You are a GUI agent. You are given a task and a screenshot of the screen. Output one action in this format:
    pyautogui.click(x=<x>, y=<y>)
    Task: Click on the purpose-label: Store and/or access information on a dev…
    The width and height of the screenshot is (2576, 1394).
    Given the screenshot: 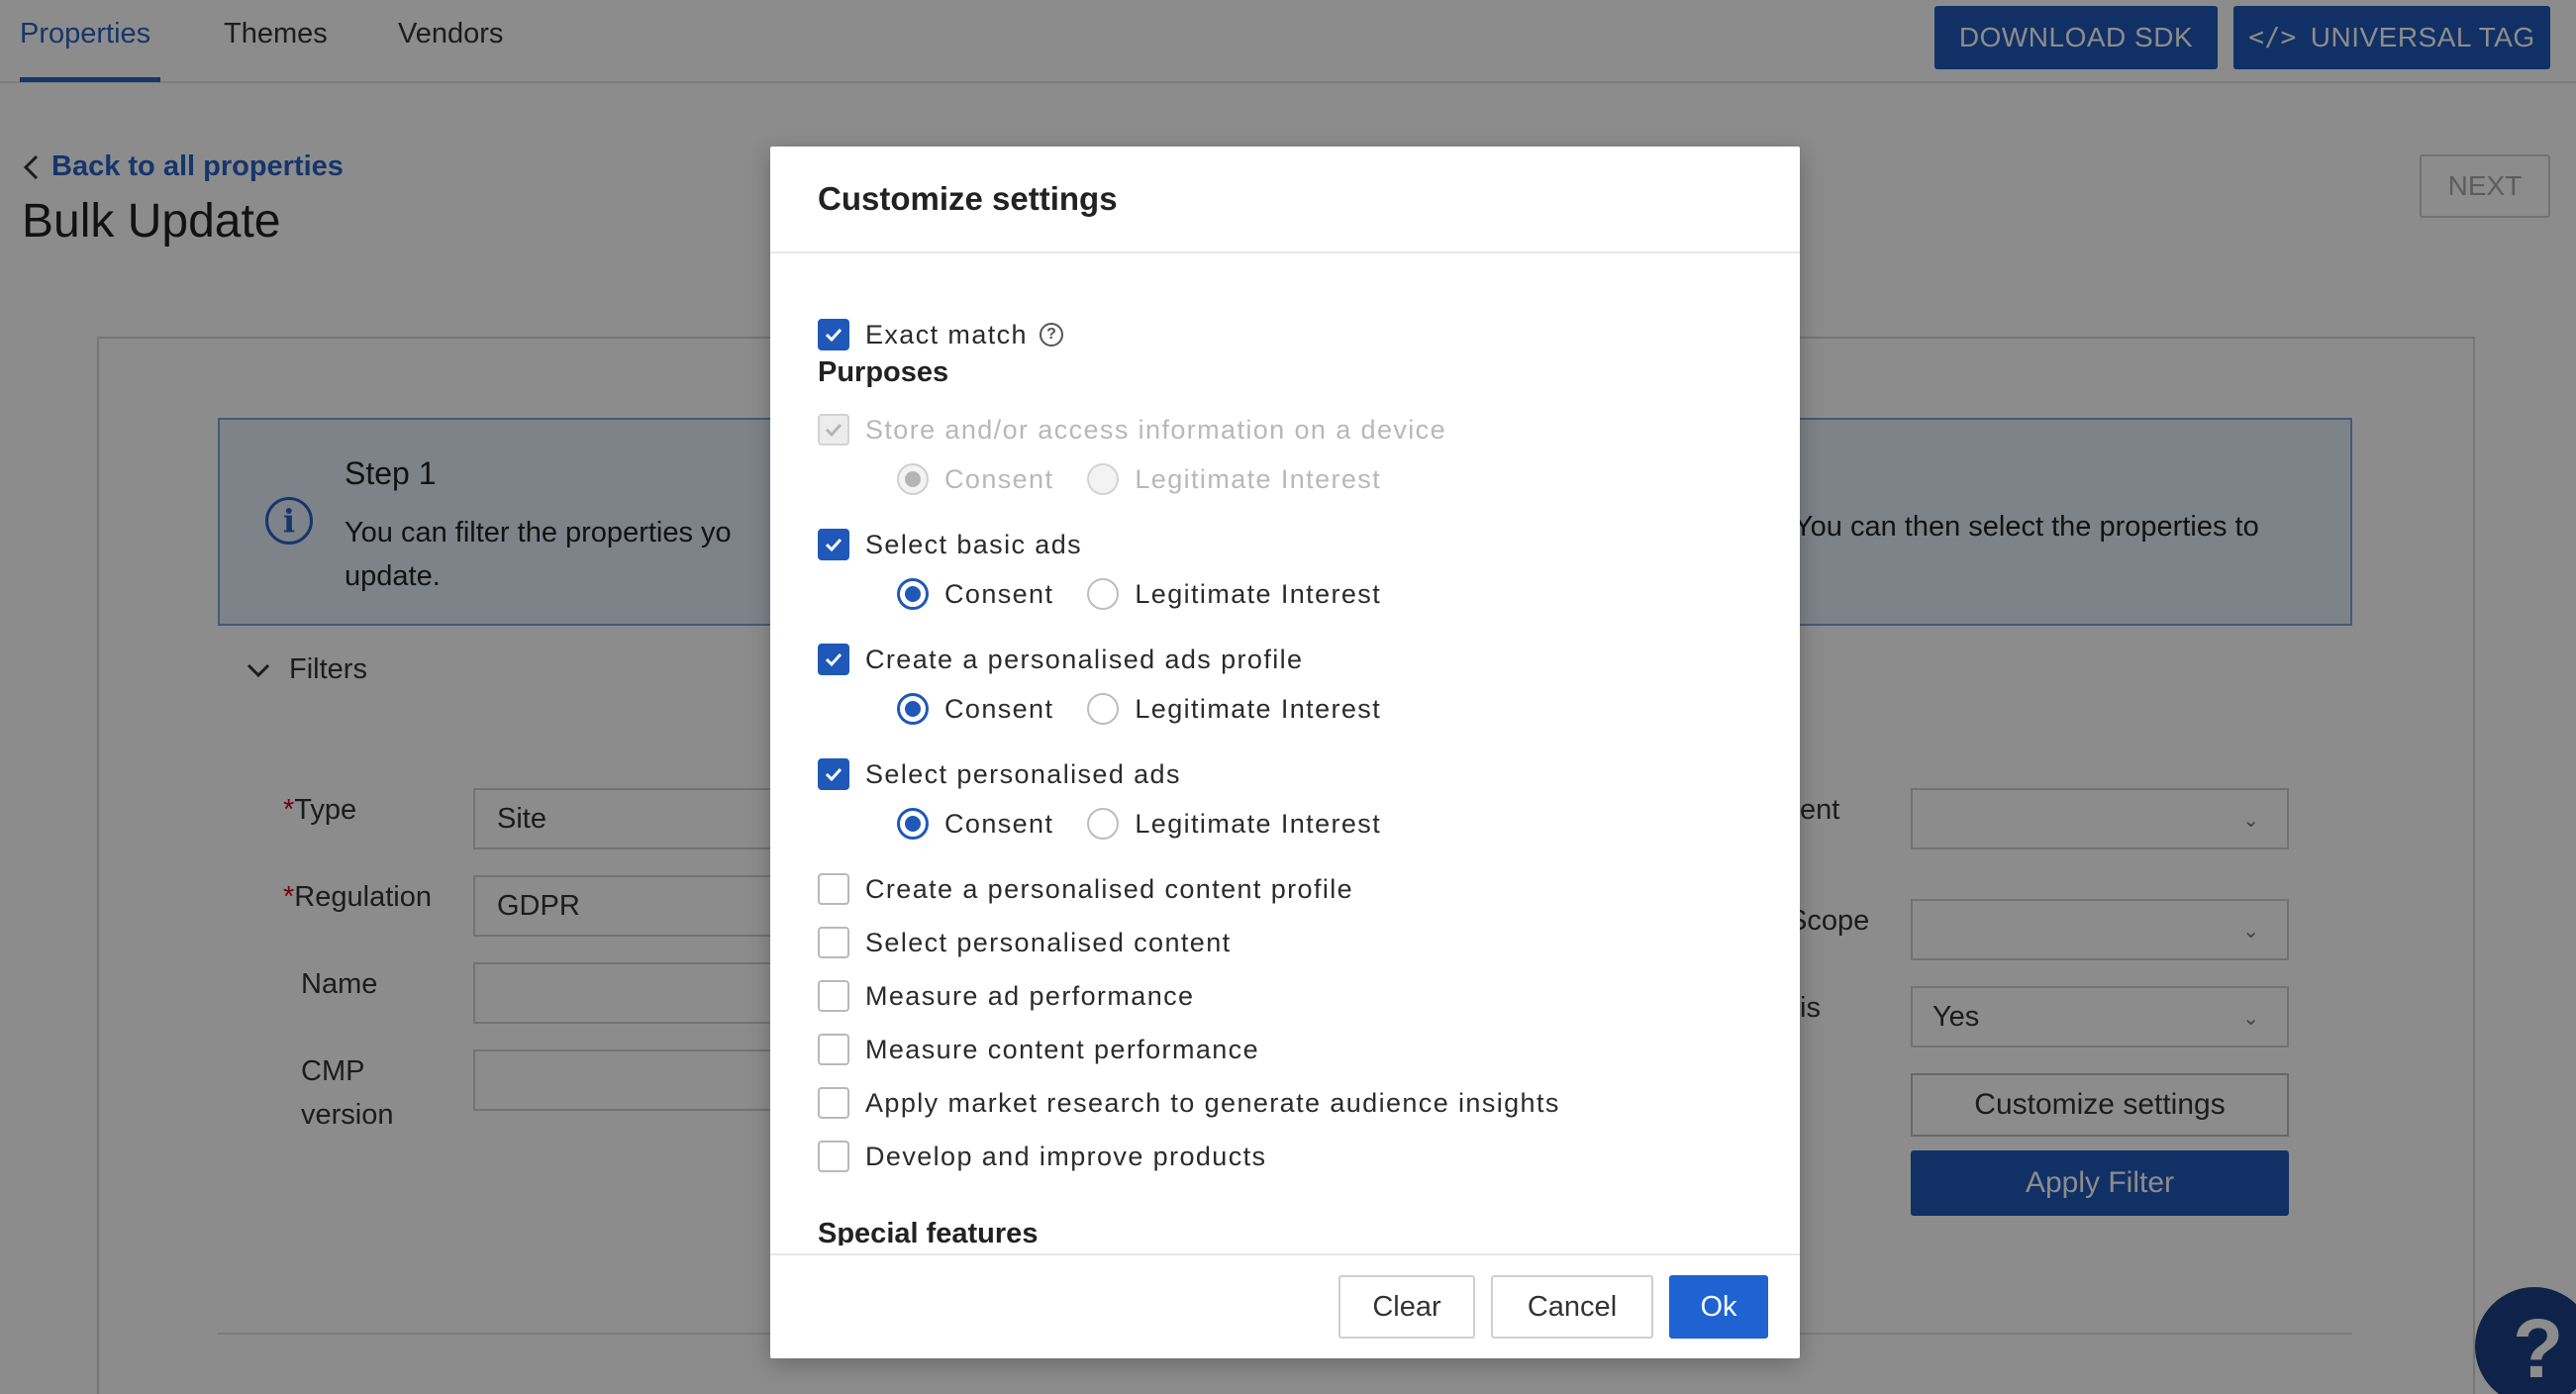 What is the action you would take?
    pyautogui.click(x=1156, y=429)
    